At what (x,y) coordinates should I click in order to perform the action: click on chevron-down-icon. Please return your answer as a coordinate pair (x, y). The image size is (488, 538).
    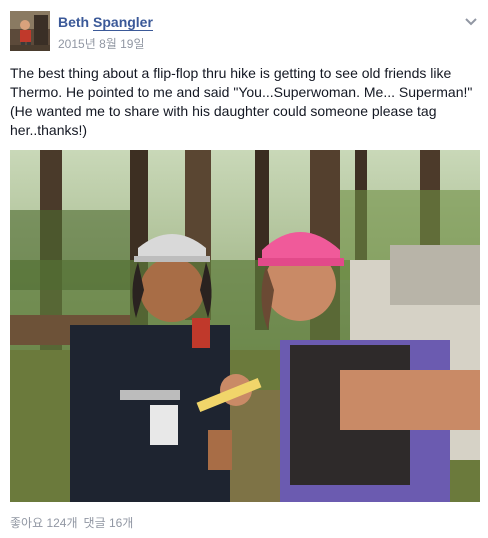
    Looking at the image, I should click on (471, 22).